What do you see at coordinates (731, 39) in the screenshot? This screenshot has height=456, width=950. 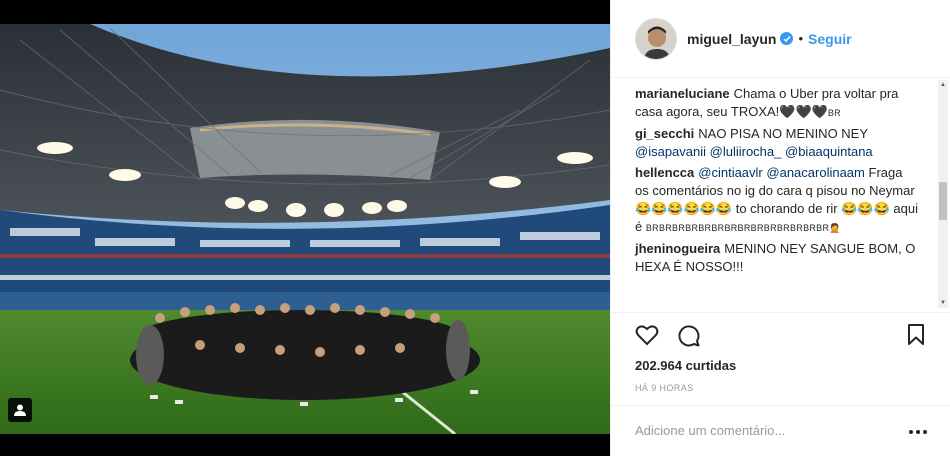 I see `username: miguel_layun` at bounding box center [731, 39].